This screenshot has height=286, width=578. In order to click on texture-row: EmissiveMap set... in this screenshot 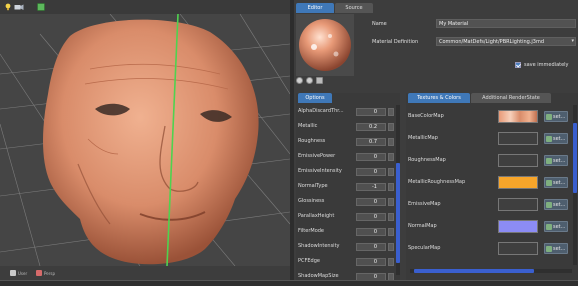, I will do `click(490, 204)`.